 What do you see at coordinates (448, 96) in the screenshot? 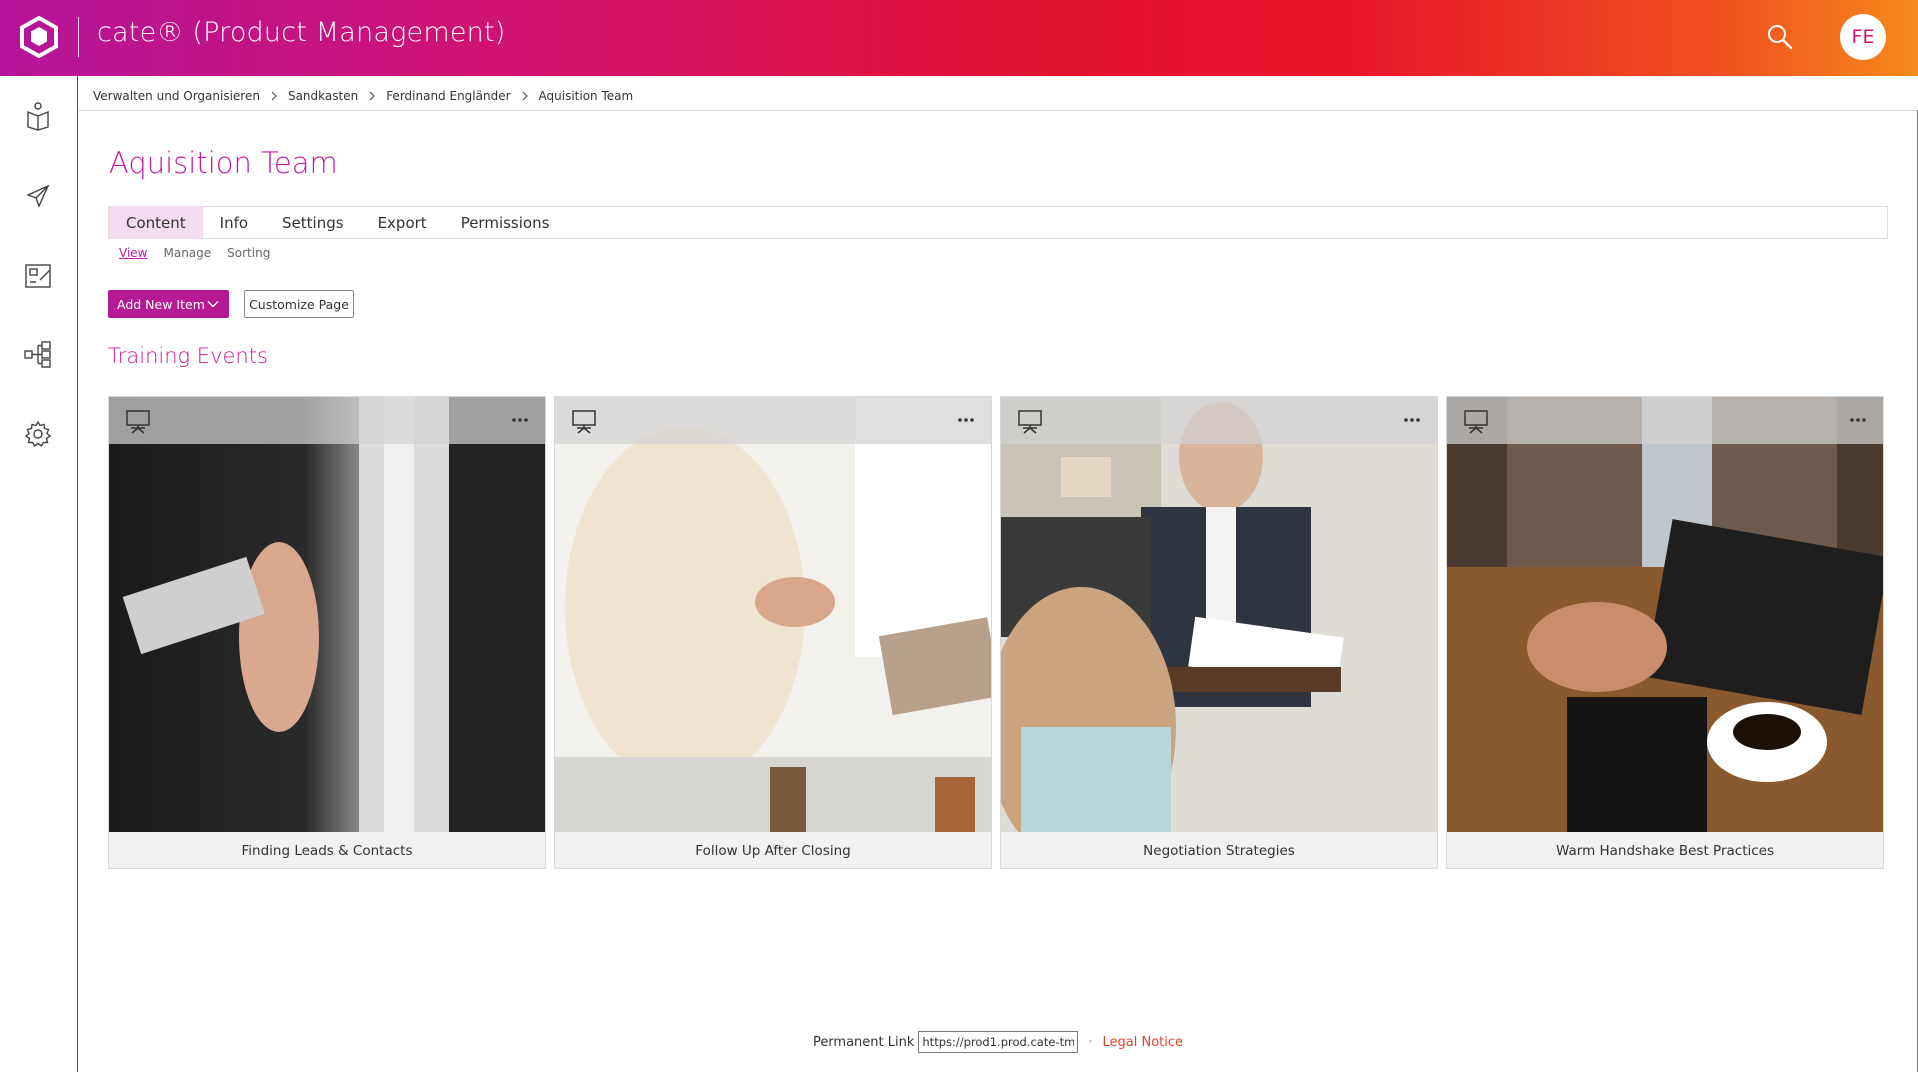
I see `breadcrumb-item: Ferdinand Engländer` at bounding box center [448, 96].